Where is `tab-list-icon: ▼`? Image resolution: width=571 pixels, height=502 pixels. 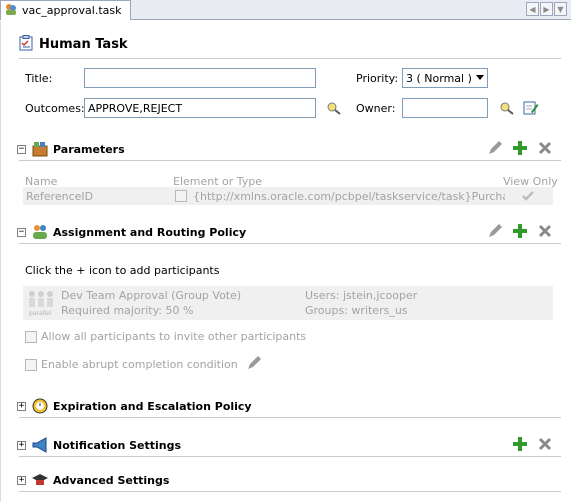
tab-list-icon: ▼ is located at coordinates (560, 9).